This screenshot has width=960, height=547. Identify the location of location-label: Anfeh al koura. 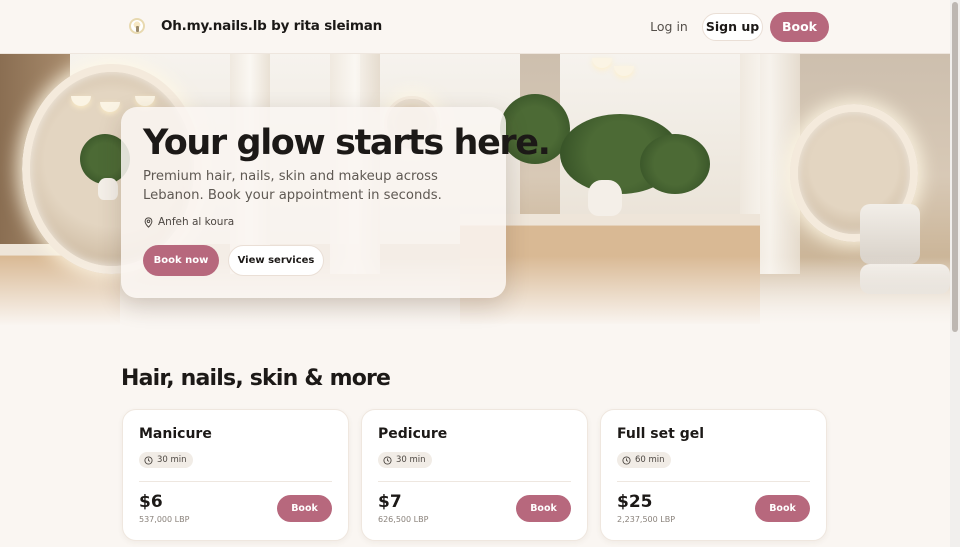
(196, 222).